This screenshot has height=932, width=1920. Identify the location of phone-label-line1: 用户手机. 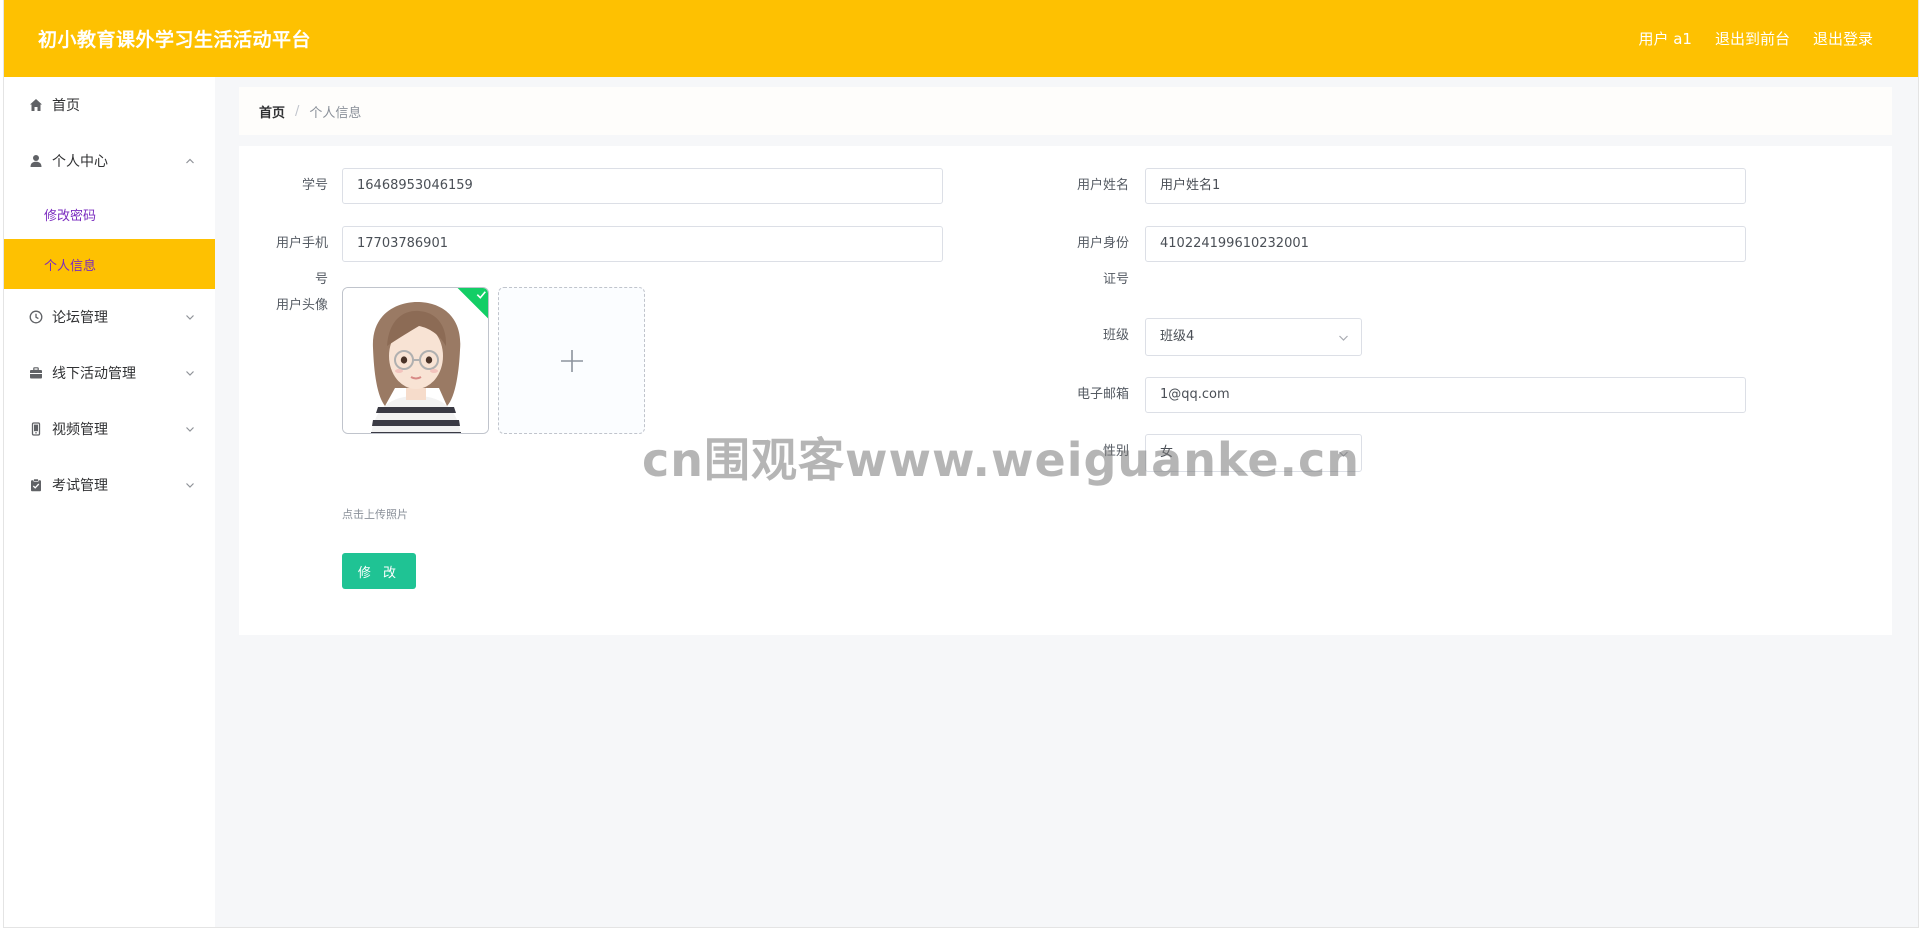
(301, 243).